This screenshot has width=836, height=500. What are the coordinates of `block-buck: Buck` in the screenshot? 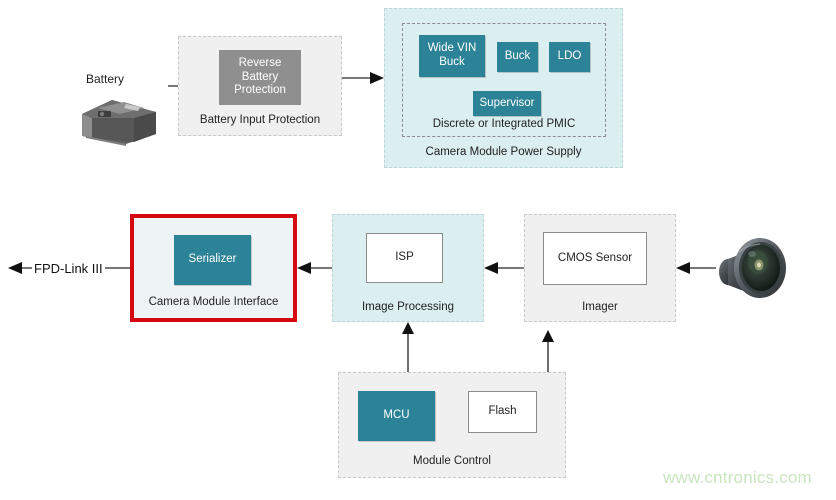 It's located at (517, 57).